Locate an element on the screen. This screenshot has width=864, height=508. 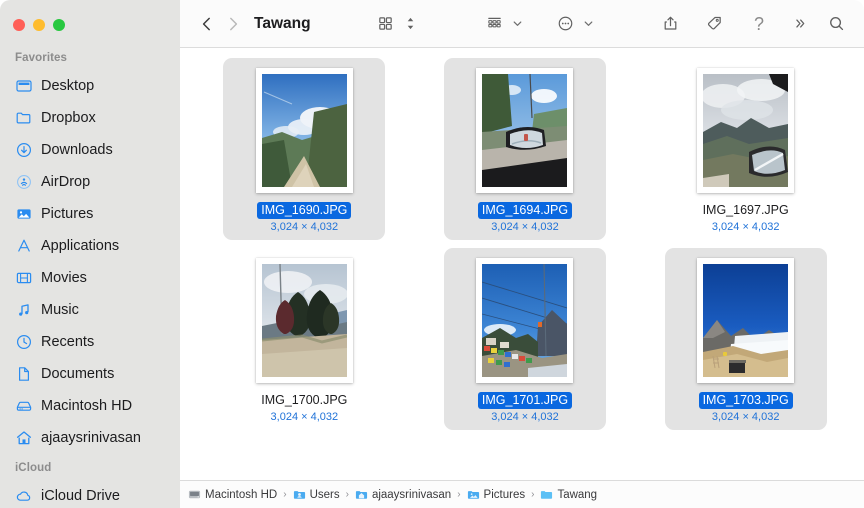
search-button is located at coordinates (837, 24).